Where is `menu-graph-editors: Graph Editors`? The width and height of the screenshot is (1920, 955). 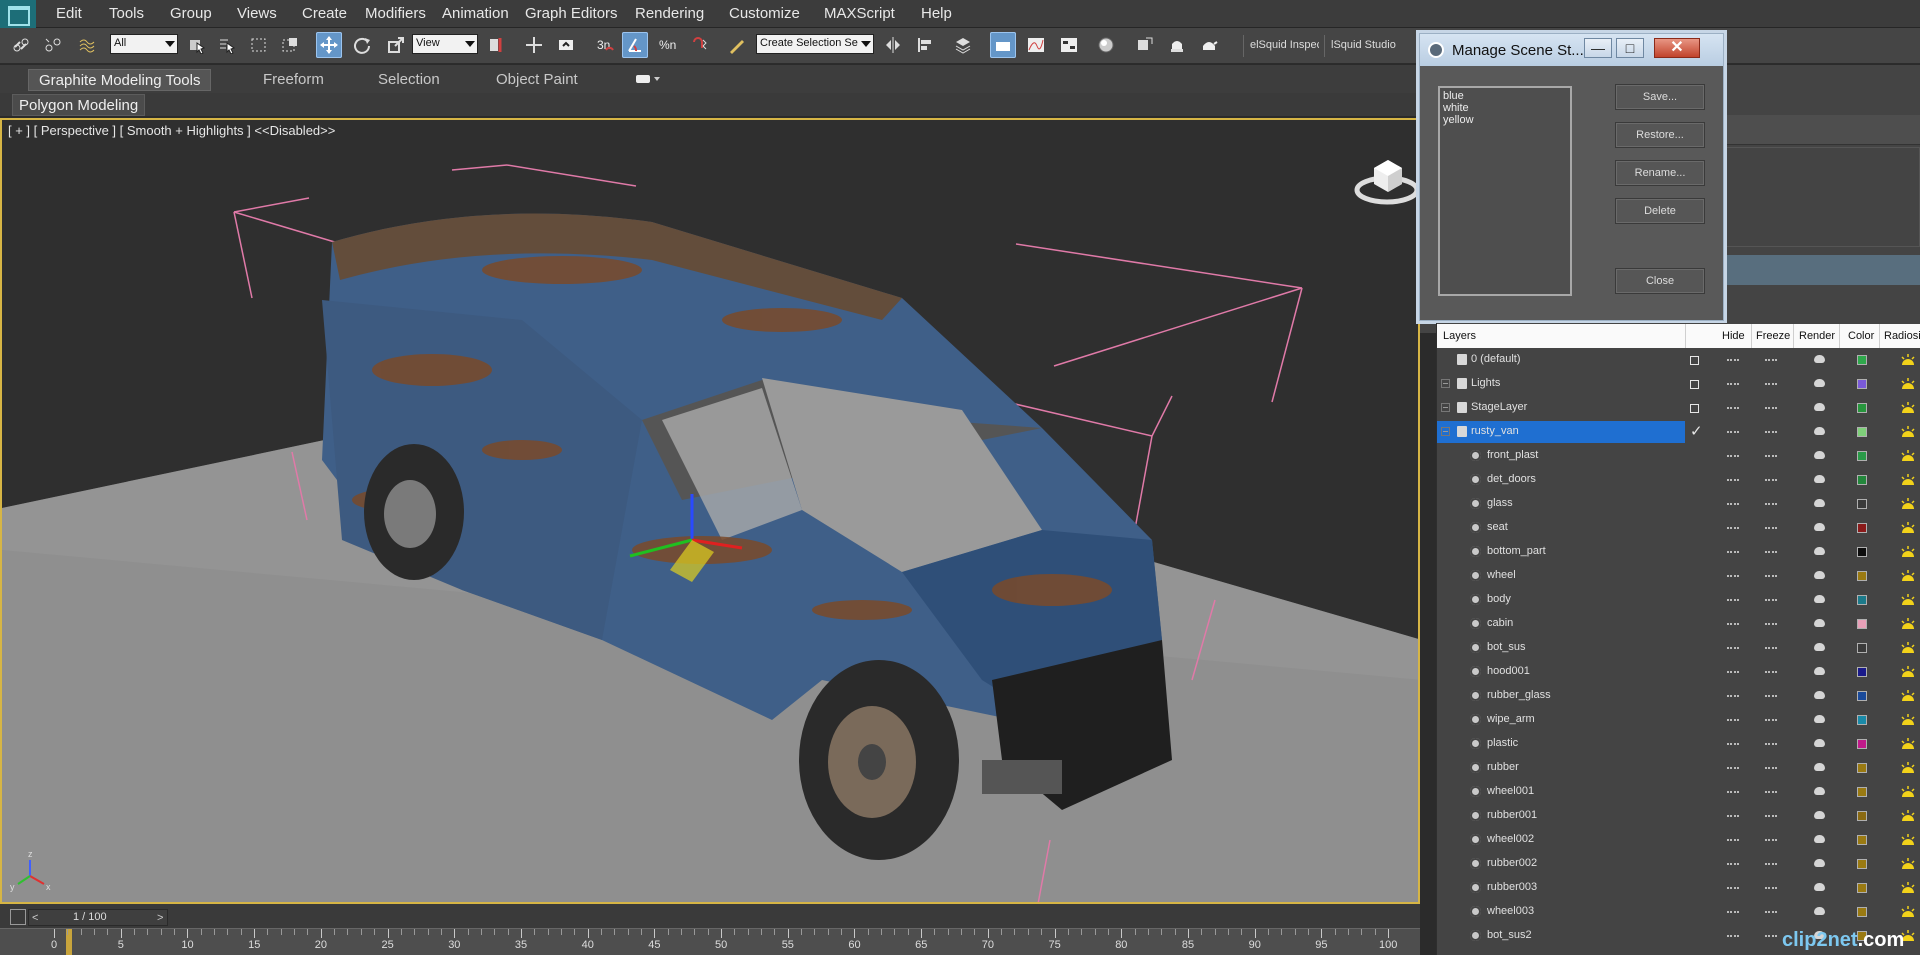 menu-graph-editors: Graph Editors is located at coordinates (571, 13).